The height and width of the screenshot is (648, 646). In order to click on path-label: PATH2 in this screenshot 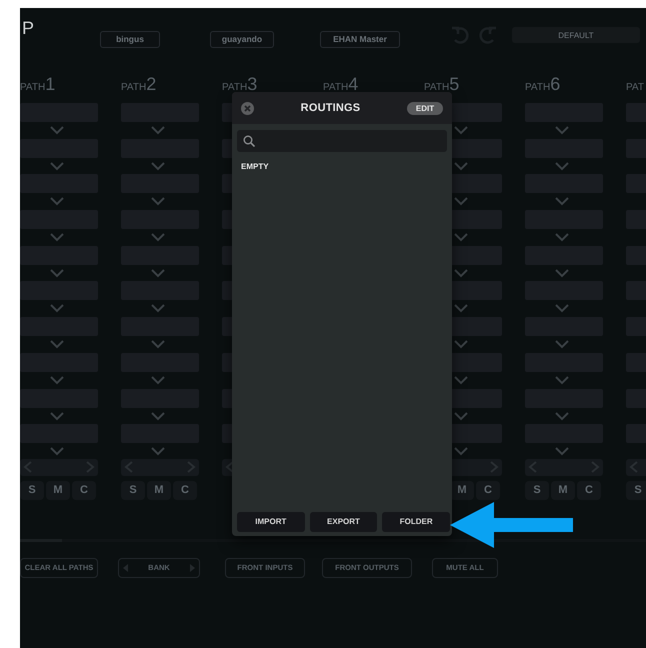, I will do `click(139, 84)`.